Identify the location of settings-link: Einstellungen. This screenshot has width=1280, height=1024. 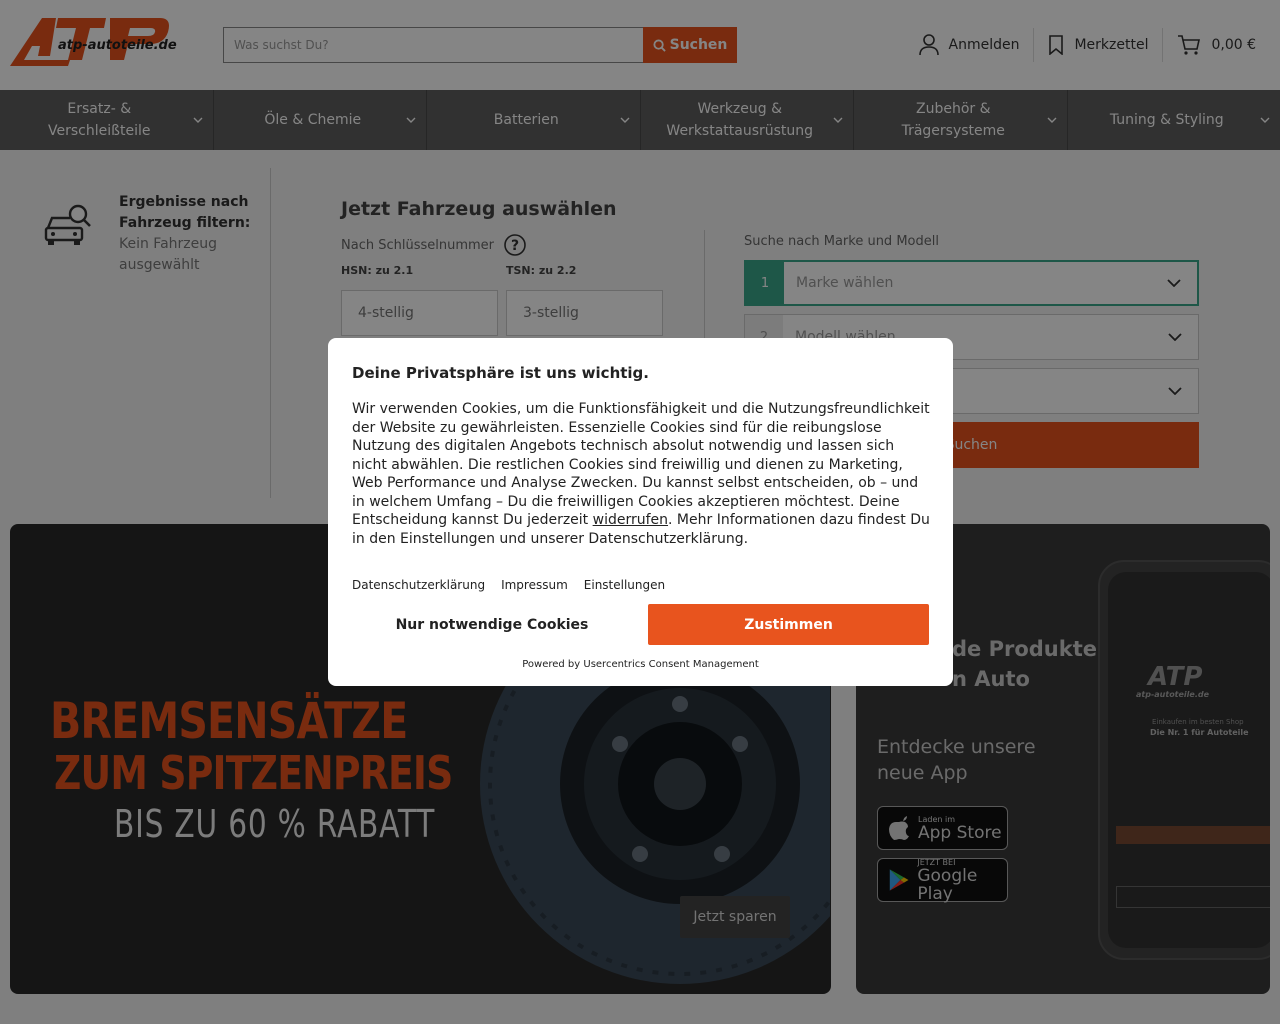
(624, 585).